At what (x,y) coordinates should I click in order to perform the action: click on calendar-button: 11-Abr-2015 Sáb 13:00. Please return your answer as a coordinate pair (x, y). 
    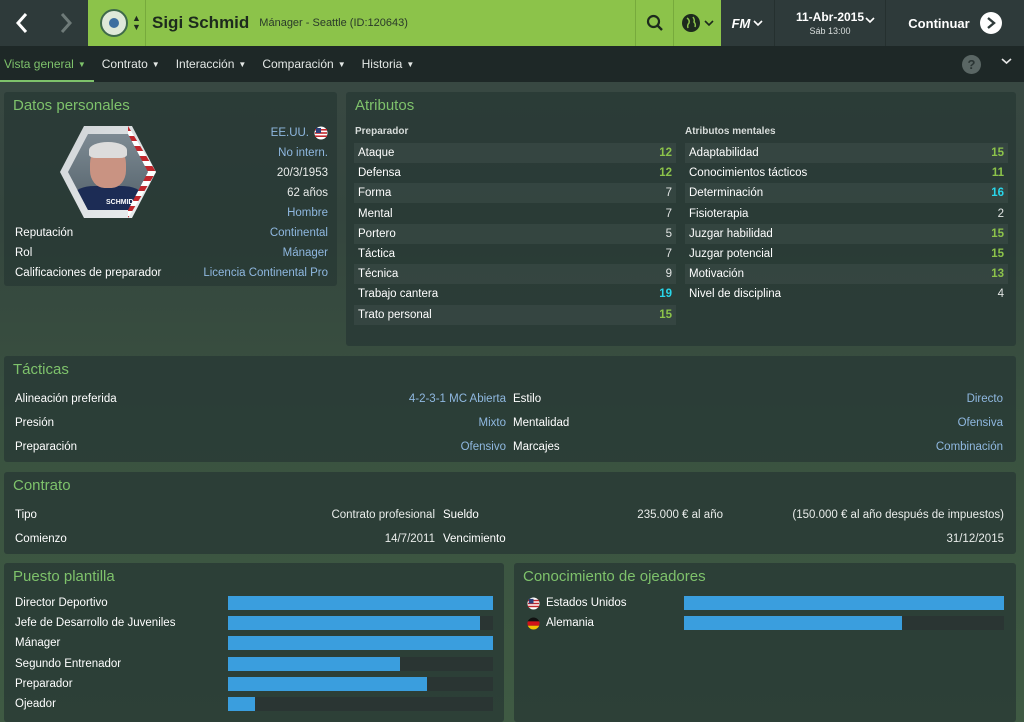
    Looking at the image, I should click on (830, 23).